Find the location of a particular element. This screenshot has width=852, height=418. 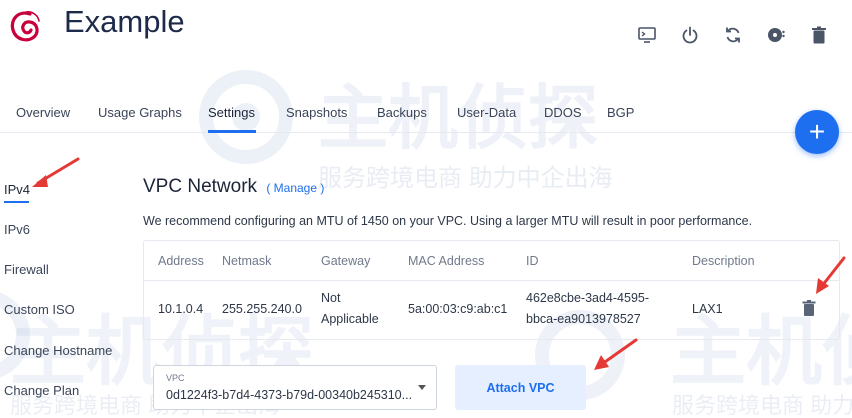

column-header: ID is located at coordinates (532, 261).